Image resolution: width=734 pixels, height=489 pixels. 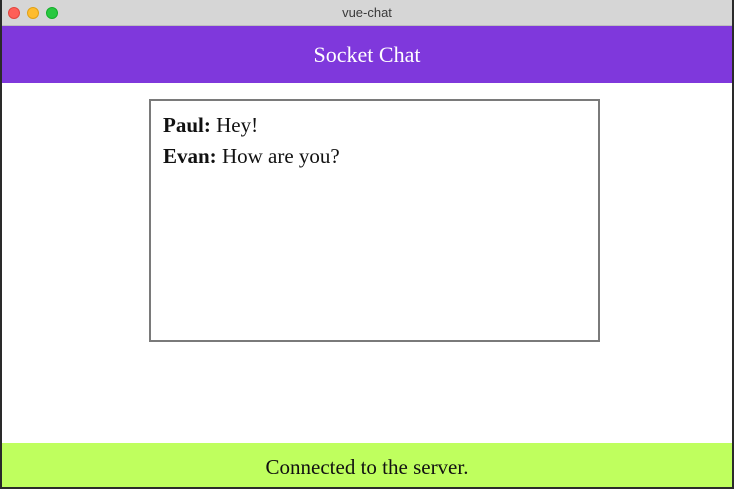 I want to click on connection-status-text: Connected to the server., so click(x=367, y=467).